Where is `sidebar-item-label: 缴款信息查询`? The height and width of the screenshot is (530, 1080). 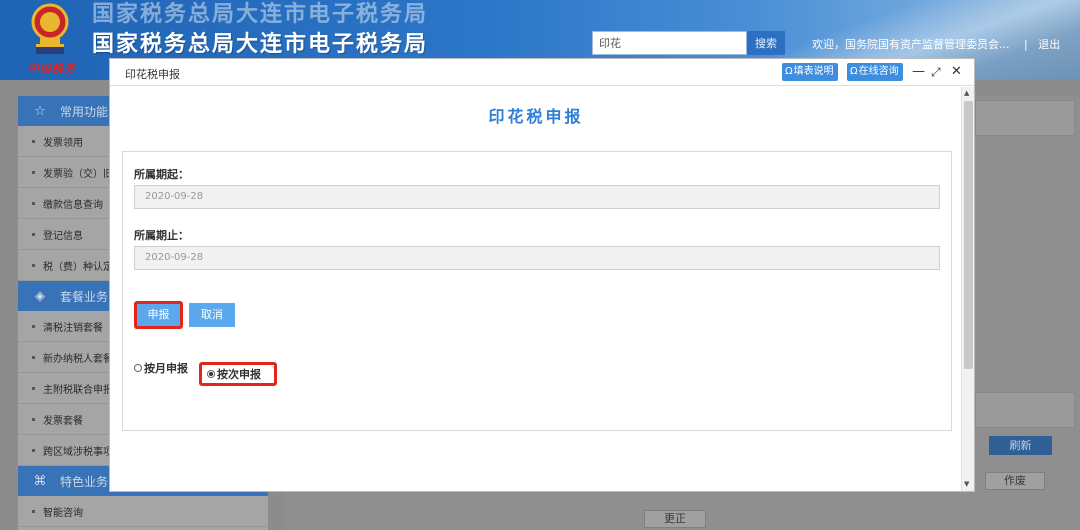
sidebar-item-label: 缴款信息查询 is located at coordinates (73, 205).